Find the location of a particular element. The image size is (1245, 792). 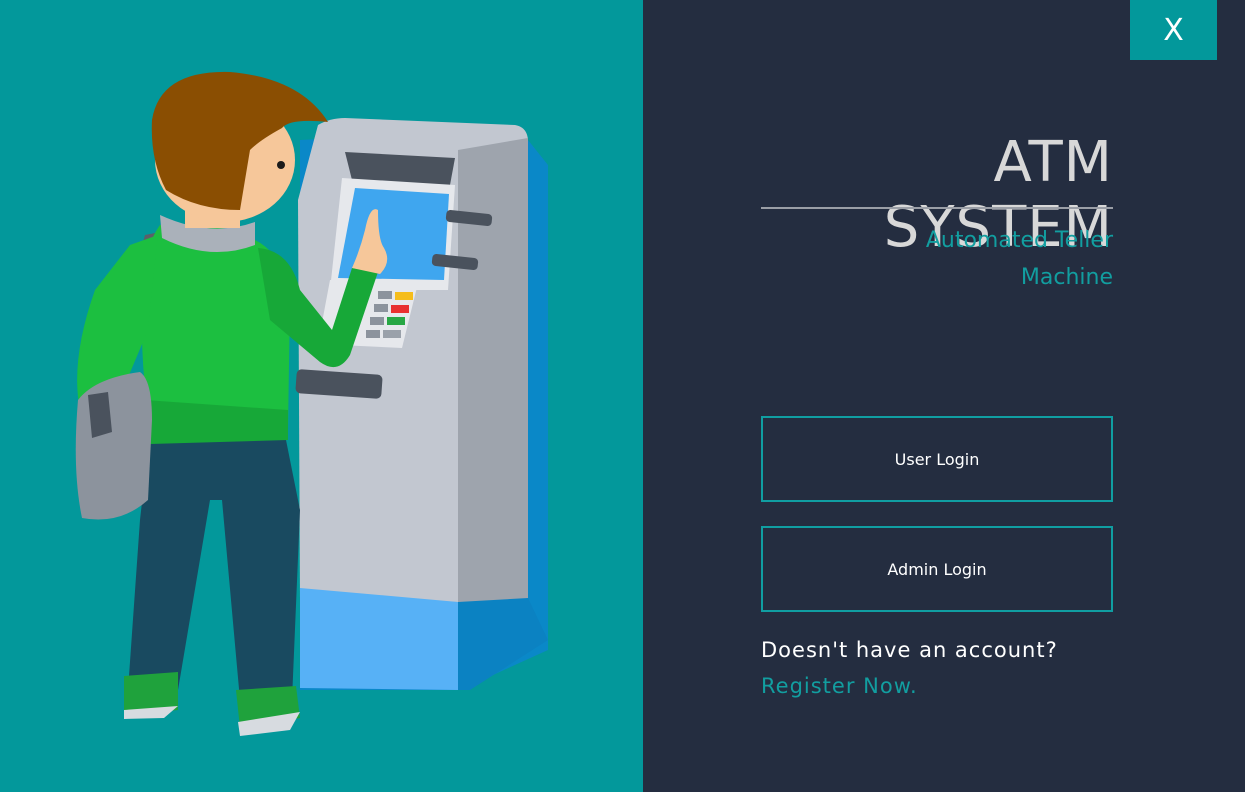

admin-login-button: Admin Login is located at coordinates (937, 569).